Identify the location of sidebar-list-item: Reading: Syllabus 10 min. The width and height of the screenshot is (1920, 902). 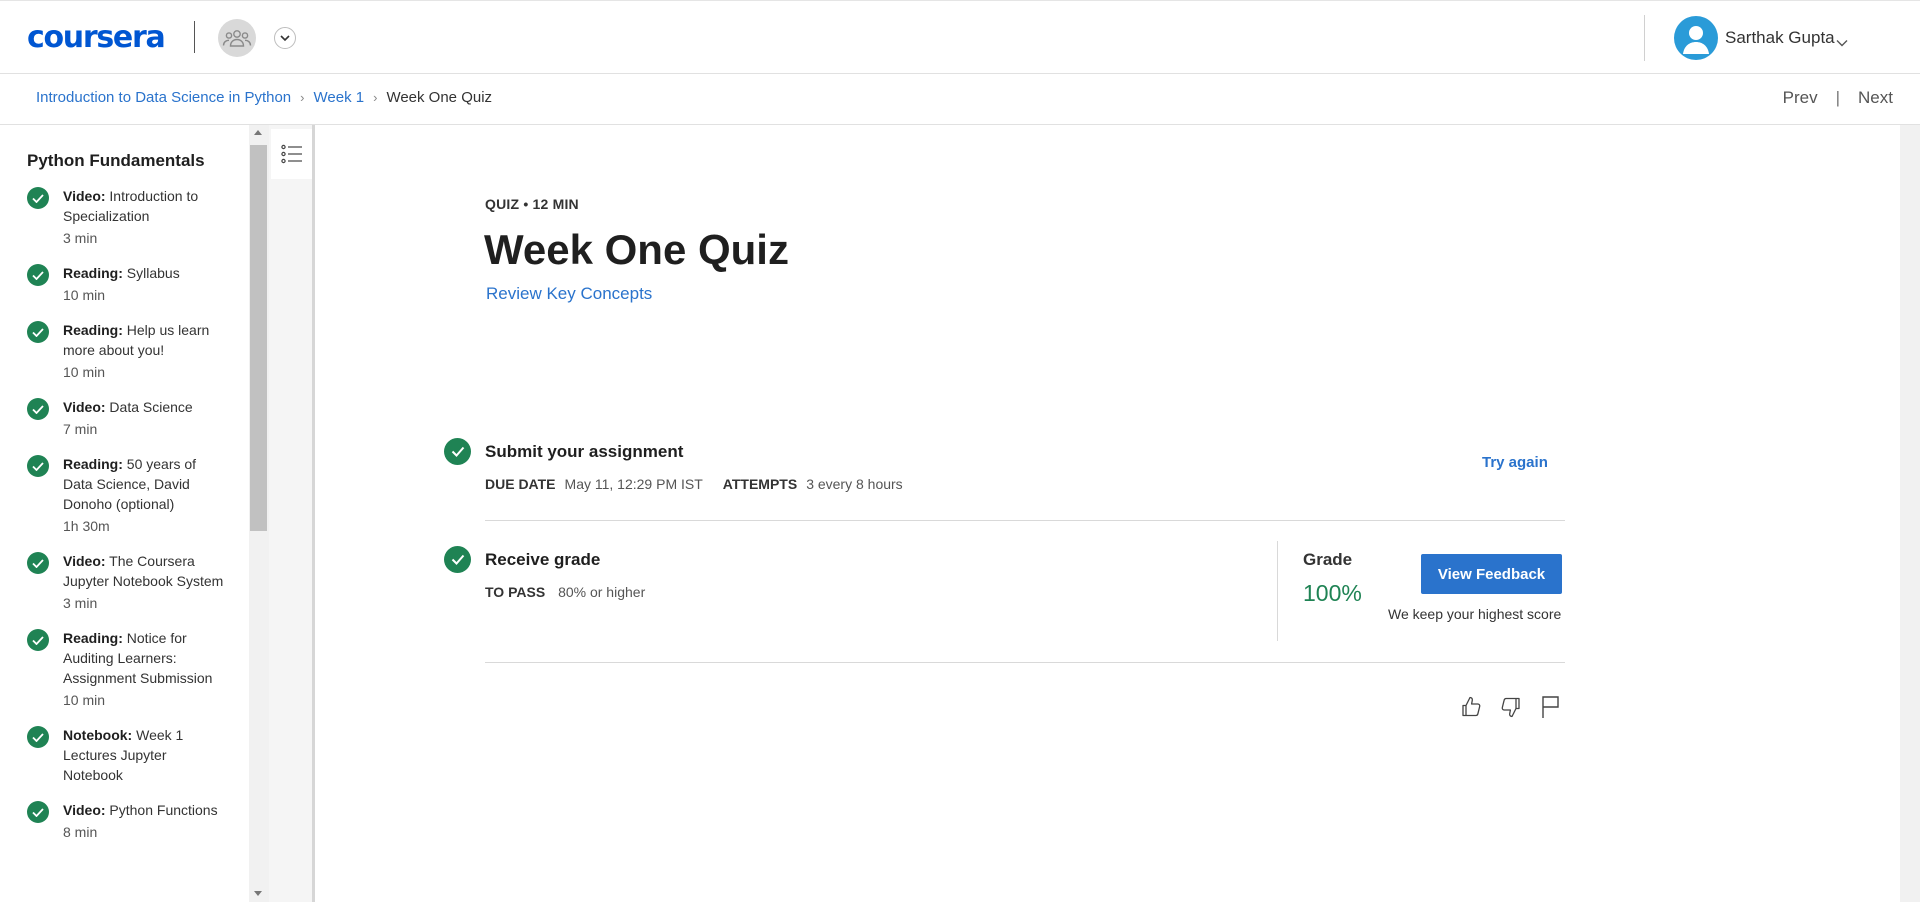
(127, 284).